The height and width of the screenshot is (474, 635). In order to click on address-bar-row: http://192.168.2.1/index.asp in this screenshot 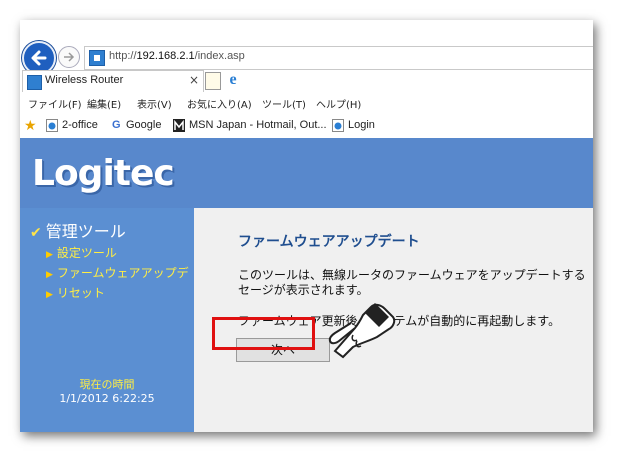, I will do `click(306, 47)`.